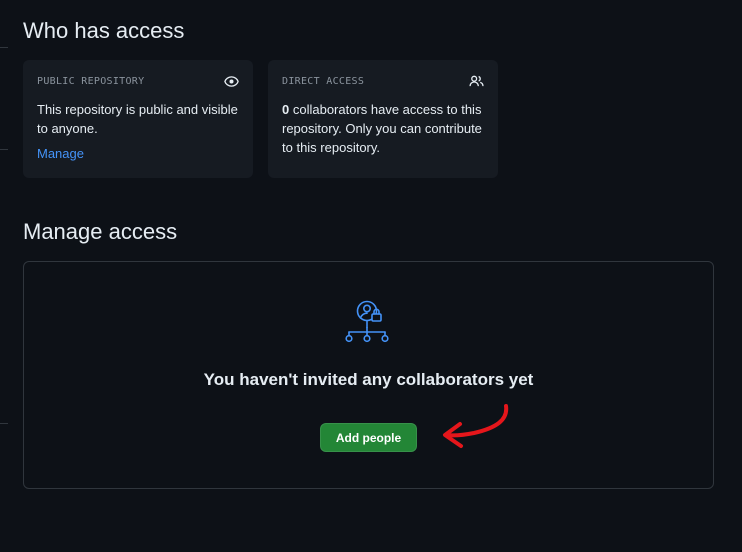 This screenshot has height=552, width=742. Describe the element at coordinates (104, 30) in the screenshot. I see `who-has-access-heading: Who has access` at that location.